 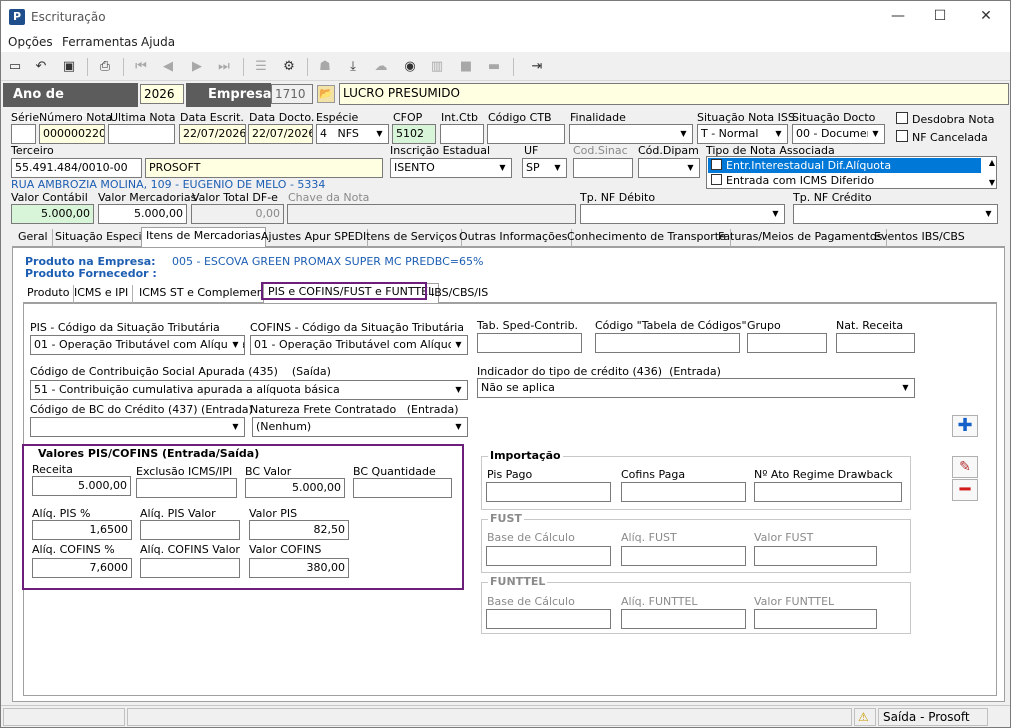 I want to click on fust-aliq-field, so click(x=683, y=556).